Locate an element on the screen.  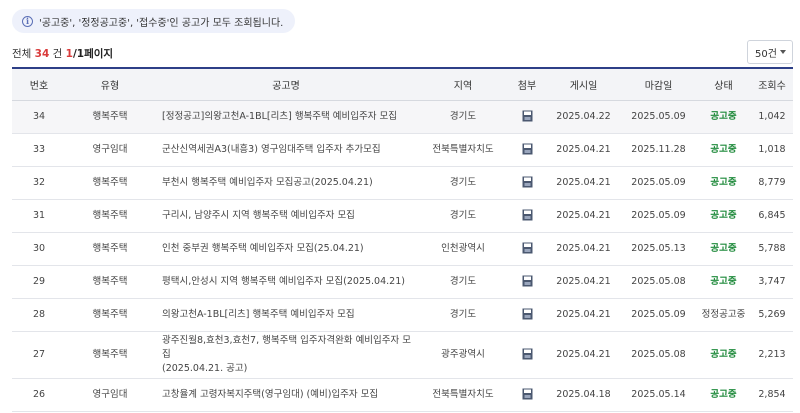
row-title-link: 인천 중부권 행복주택 예비입주자 모집(25.04.21) is located at coordinates (286, 249).